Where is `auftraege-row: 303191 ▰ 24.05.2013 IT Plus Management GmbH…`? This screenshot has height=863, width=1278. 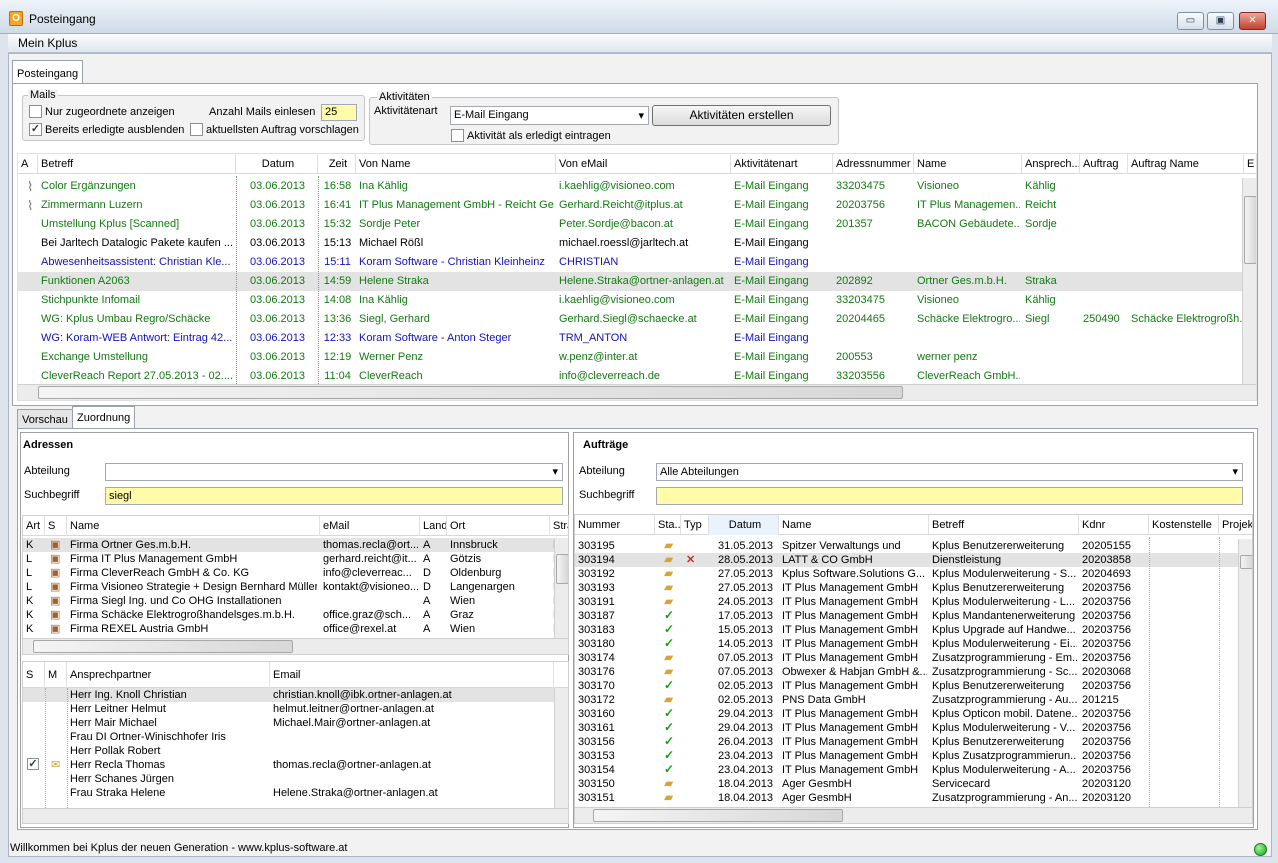 auftraege-row: 303191 ▰ 24.05.2013 IT Plus Management GmbH… is located at coordinates (913, 602).